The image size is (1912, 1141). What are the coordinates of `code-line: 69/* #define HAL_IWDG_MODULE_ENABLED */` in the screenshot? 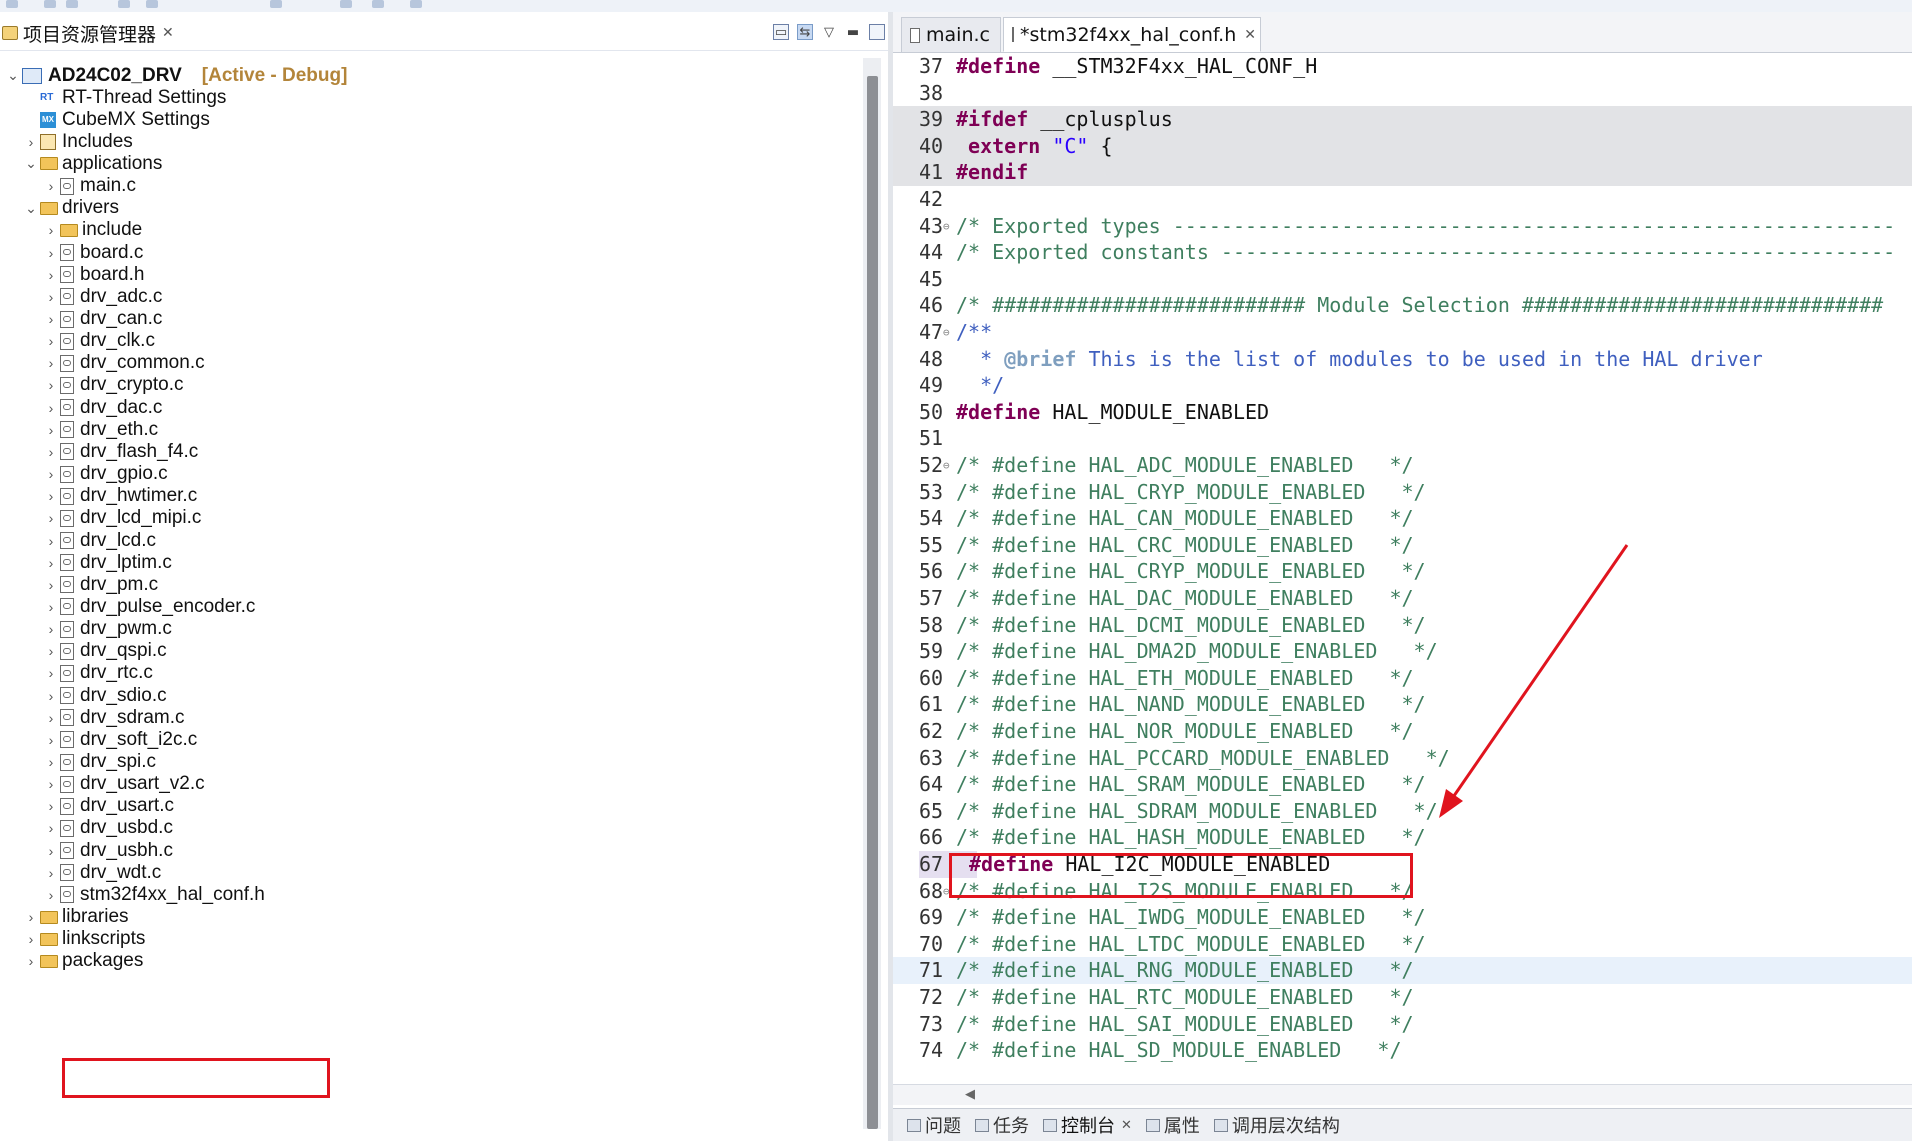 It's located at (1402, 917).